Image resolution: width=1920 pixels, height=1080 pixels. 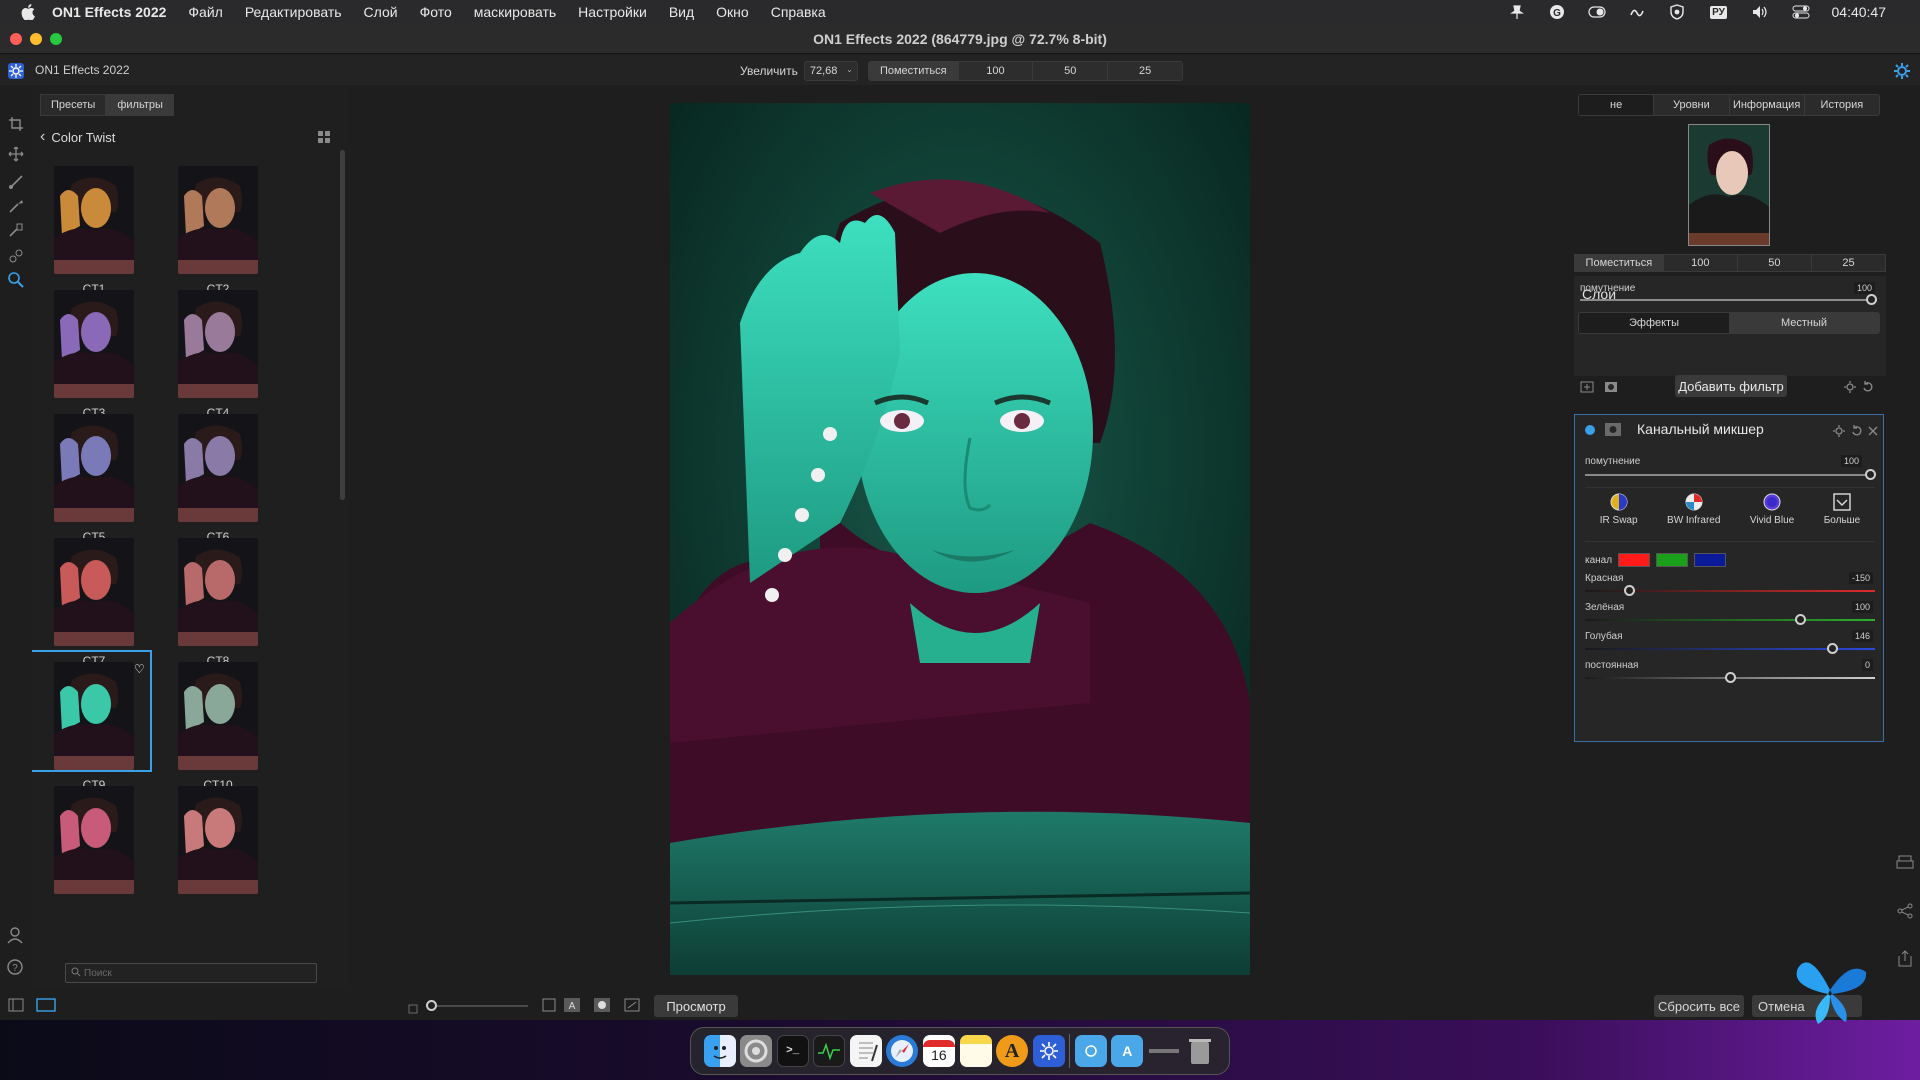 I want to click on add-filter-button: Добавить фильтр, so click(x=1731, y=386).